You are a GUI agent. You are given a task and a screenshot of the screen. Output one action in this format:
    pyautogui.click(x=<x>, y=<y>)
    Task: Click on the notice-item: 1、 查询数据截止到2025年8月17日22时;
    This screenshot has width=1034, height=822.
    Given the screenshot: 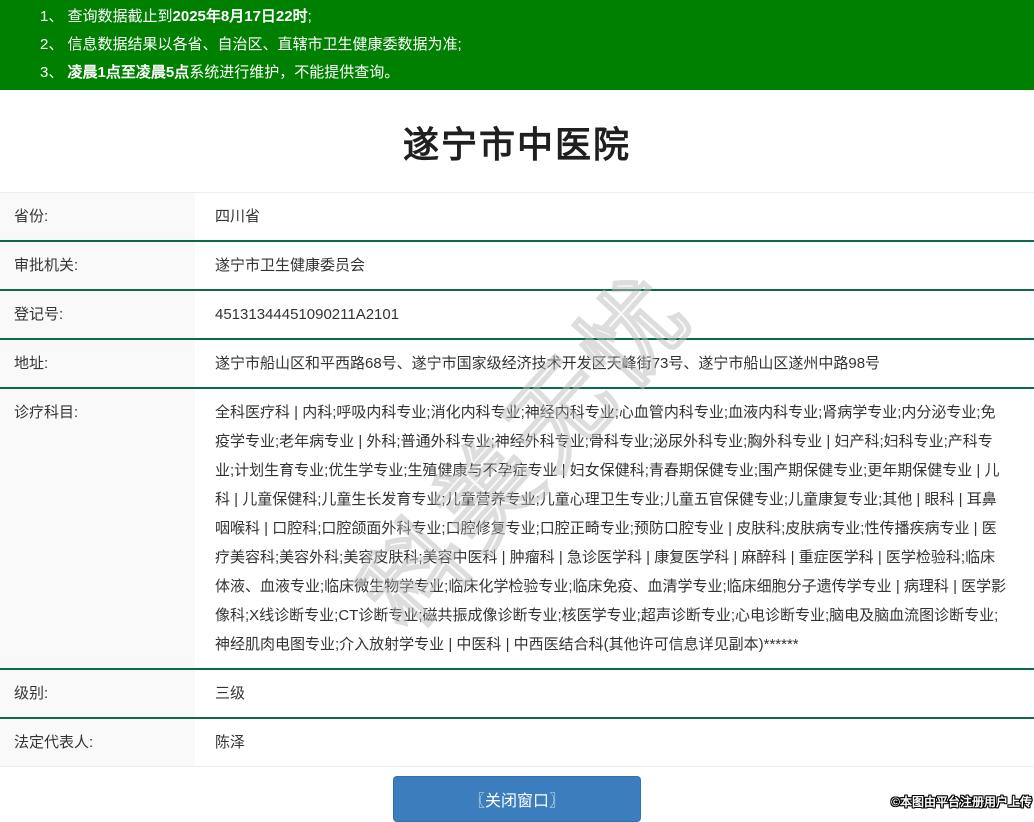 What is the action you would take?
    pyautogui.click(x=532, y=17)
    